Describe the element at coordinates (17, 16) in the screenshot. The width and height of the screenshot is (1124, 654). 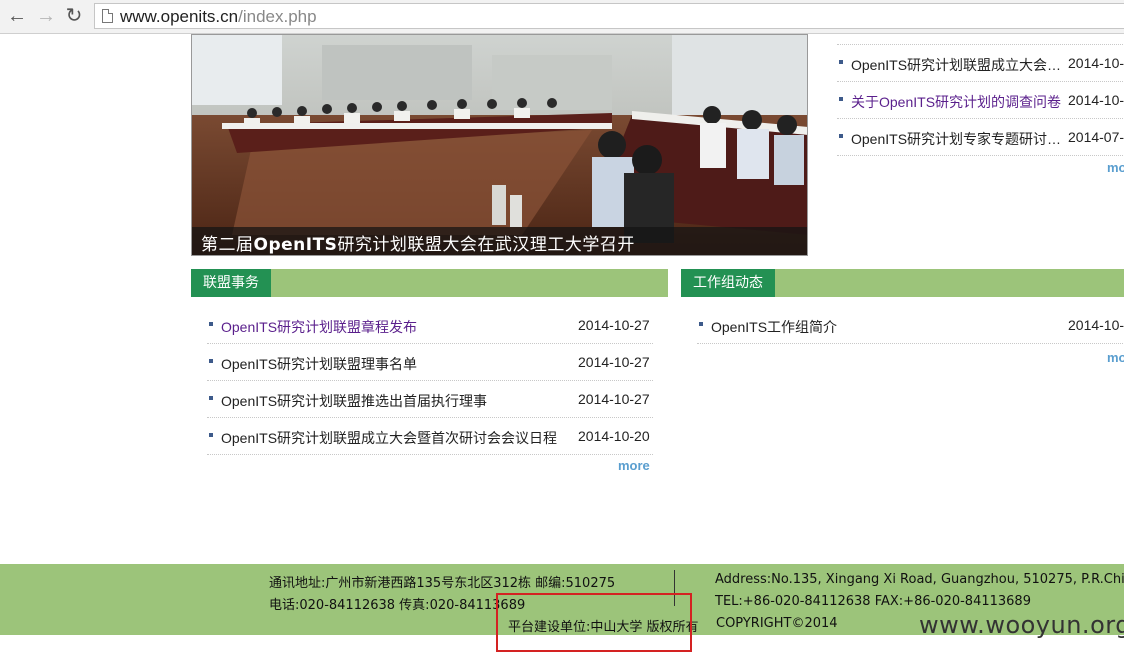
I see `back-arrow-icon: ←` at that location.